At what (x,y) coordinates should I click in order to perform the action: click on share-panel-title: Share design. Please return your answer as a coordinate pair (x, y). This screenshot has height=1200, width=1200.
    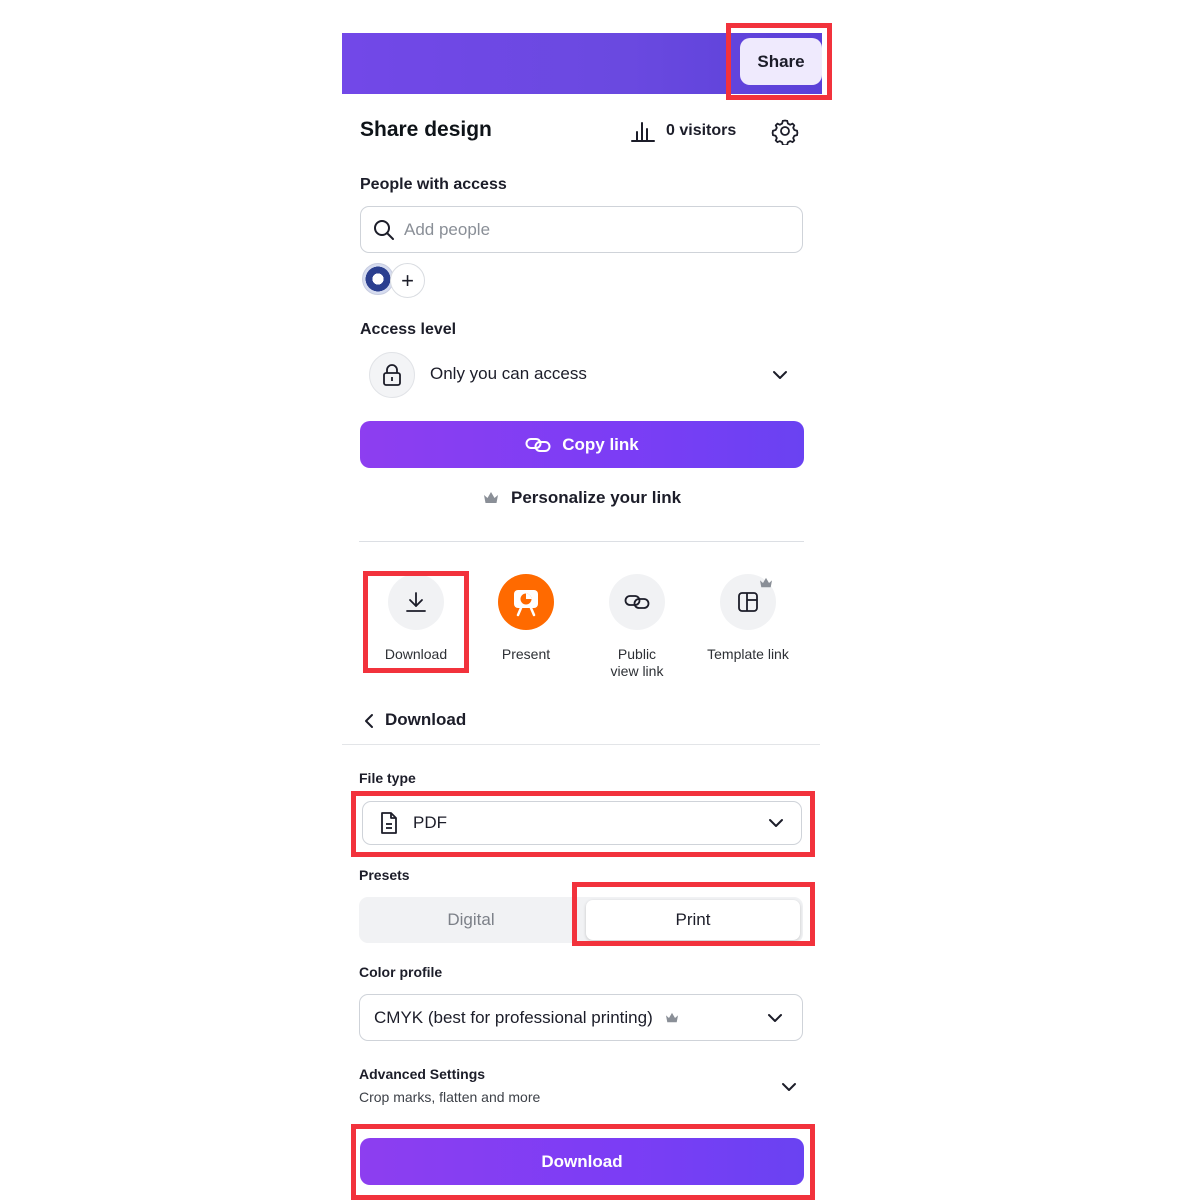
    Looking at the image, I should click on (426, 129).